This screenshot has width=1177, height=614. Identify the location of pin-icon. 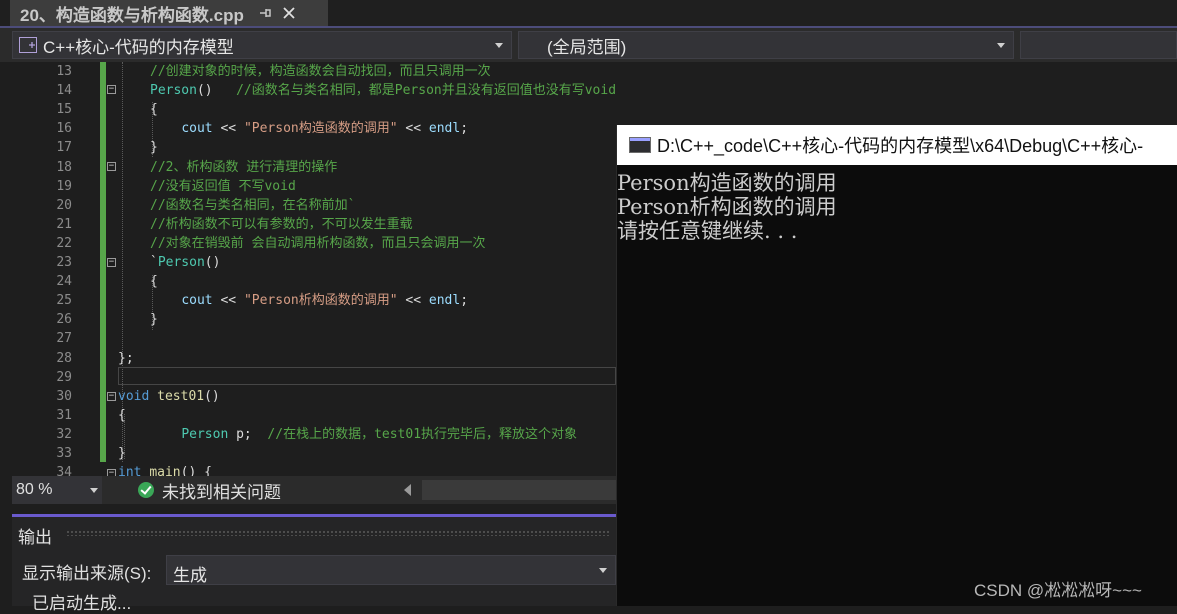
(265, 13).